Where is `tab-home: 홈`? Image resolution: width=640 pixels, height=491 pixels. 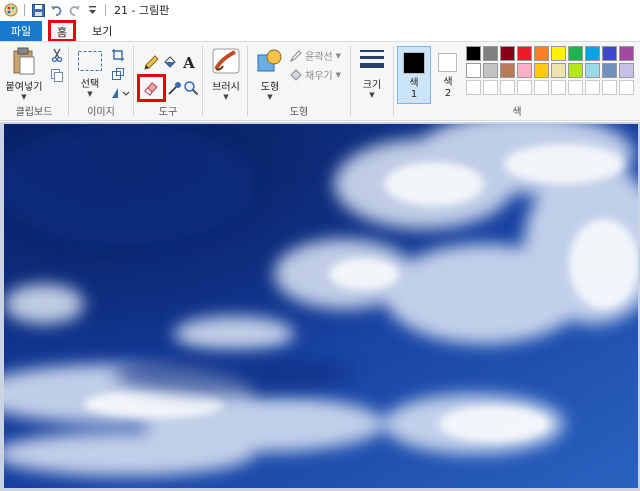 tab-home: 홈 is located at coordinates (62, 31).